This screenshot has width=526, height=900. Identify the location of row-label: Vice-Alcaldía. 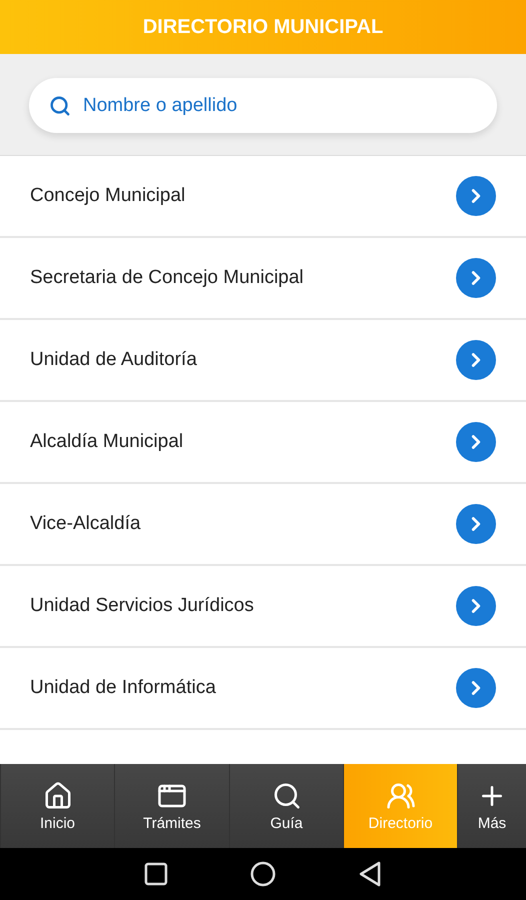
(85, 524).